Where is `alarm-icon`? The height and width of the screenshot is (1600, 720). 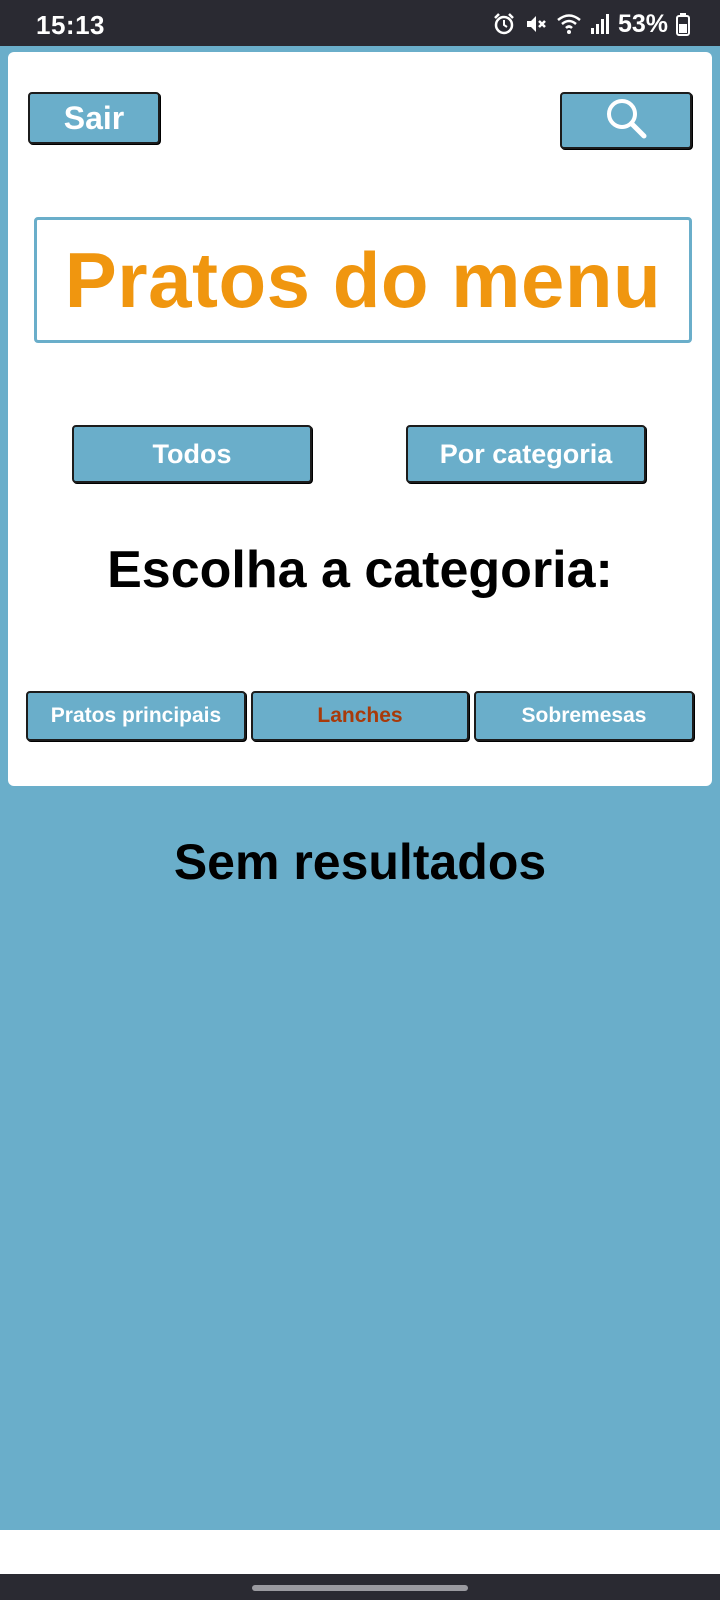
alarm-icon is located at coordinates (504, 24).